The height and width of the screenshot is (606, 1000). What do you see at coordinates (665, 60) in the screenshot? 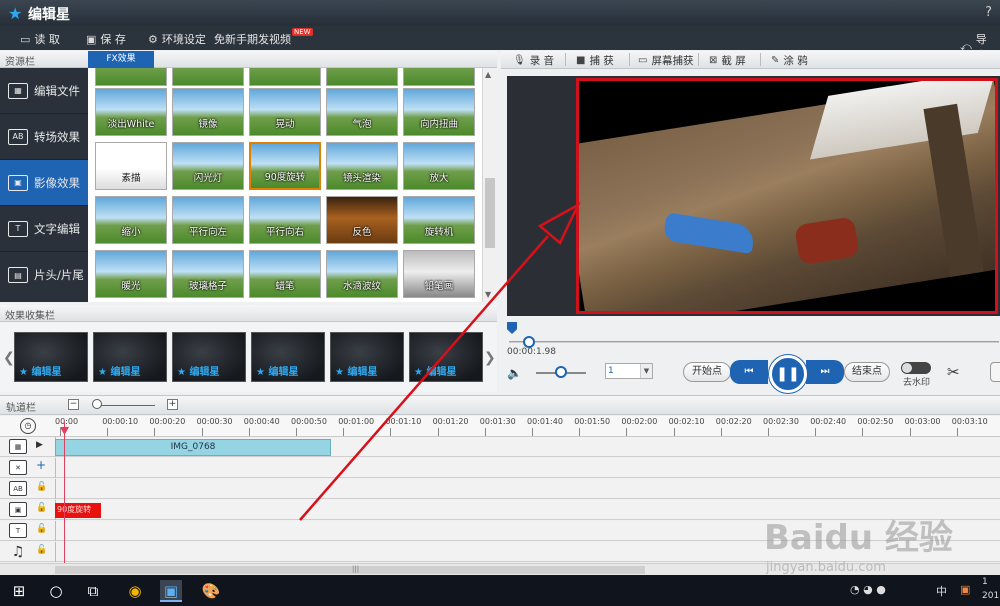
I see `screen-capture-button: ▭ 屏幕捕获` at bounding box center [665, 60].